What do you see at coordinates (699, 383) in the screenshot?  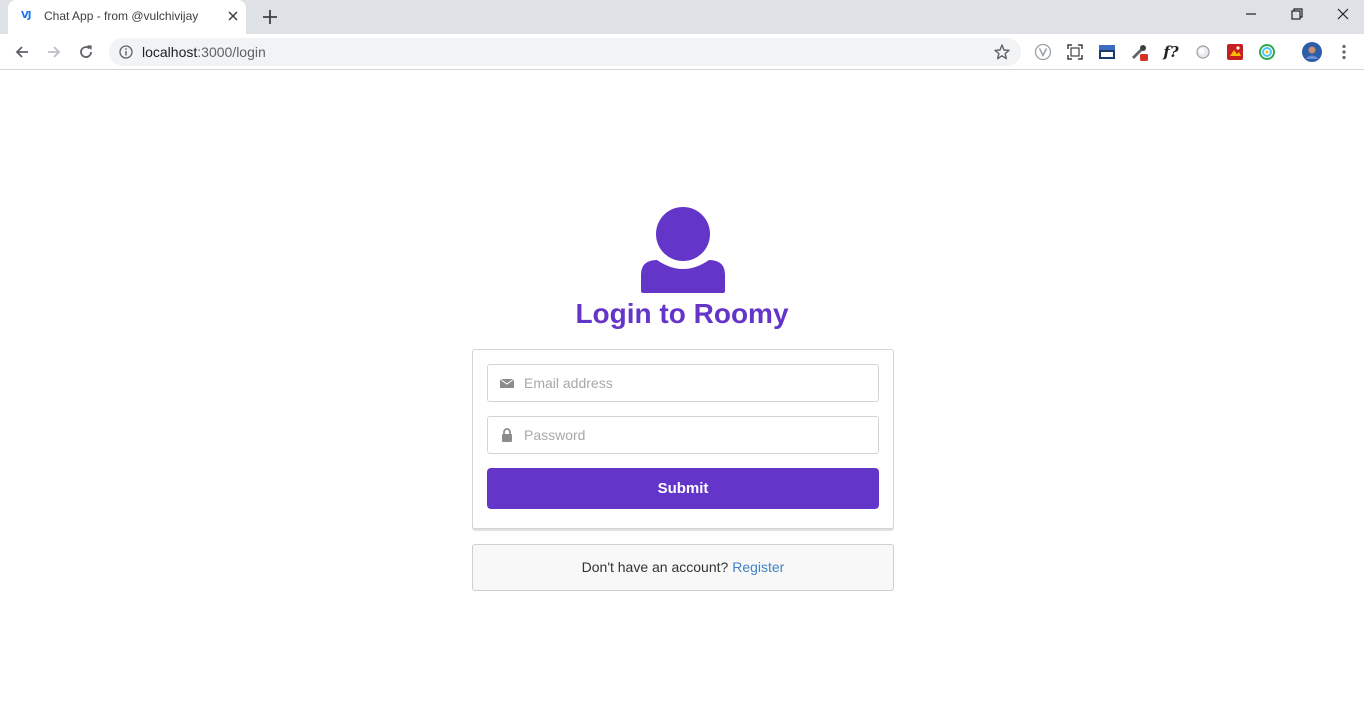 I see `email-input` at bounding box center [699, 383].